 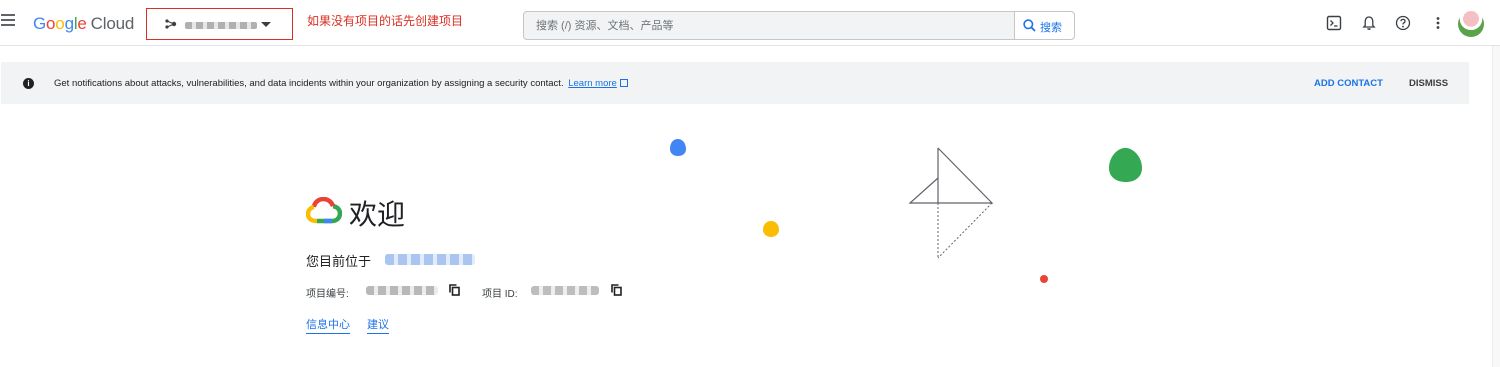 What do you see at coordinates (10, 22) in the screenshot?
I see `menu-icon` at bounding box center [10, 22].